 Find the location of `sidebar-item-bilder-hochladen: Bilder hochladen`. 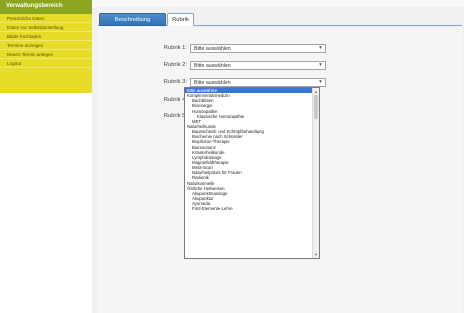

sidebar-item-bilder-hochladen: Bilder hochladen is located at coordinates (46, 36).